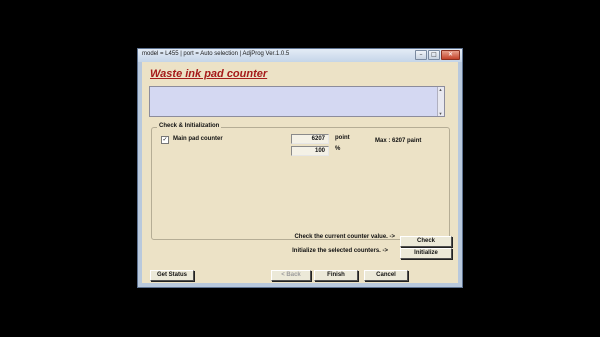 The image size is (600, 337). Describe the element at coordinates (344, 237) in the screenshot. I see `check-hint-label: Check the current counter value. ->` at that location.